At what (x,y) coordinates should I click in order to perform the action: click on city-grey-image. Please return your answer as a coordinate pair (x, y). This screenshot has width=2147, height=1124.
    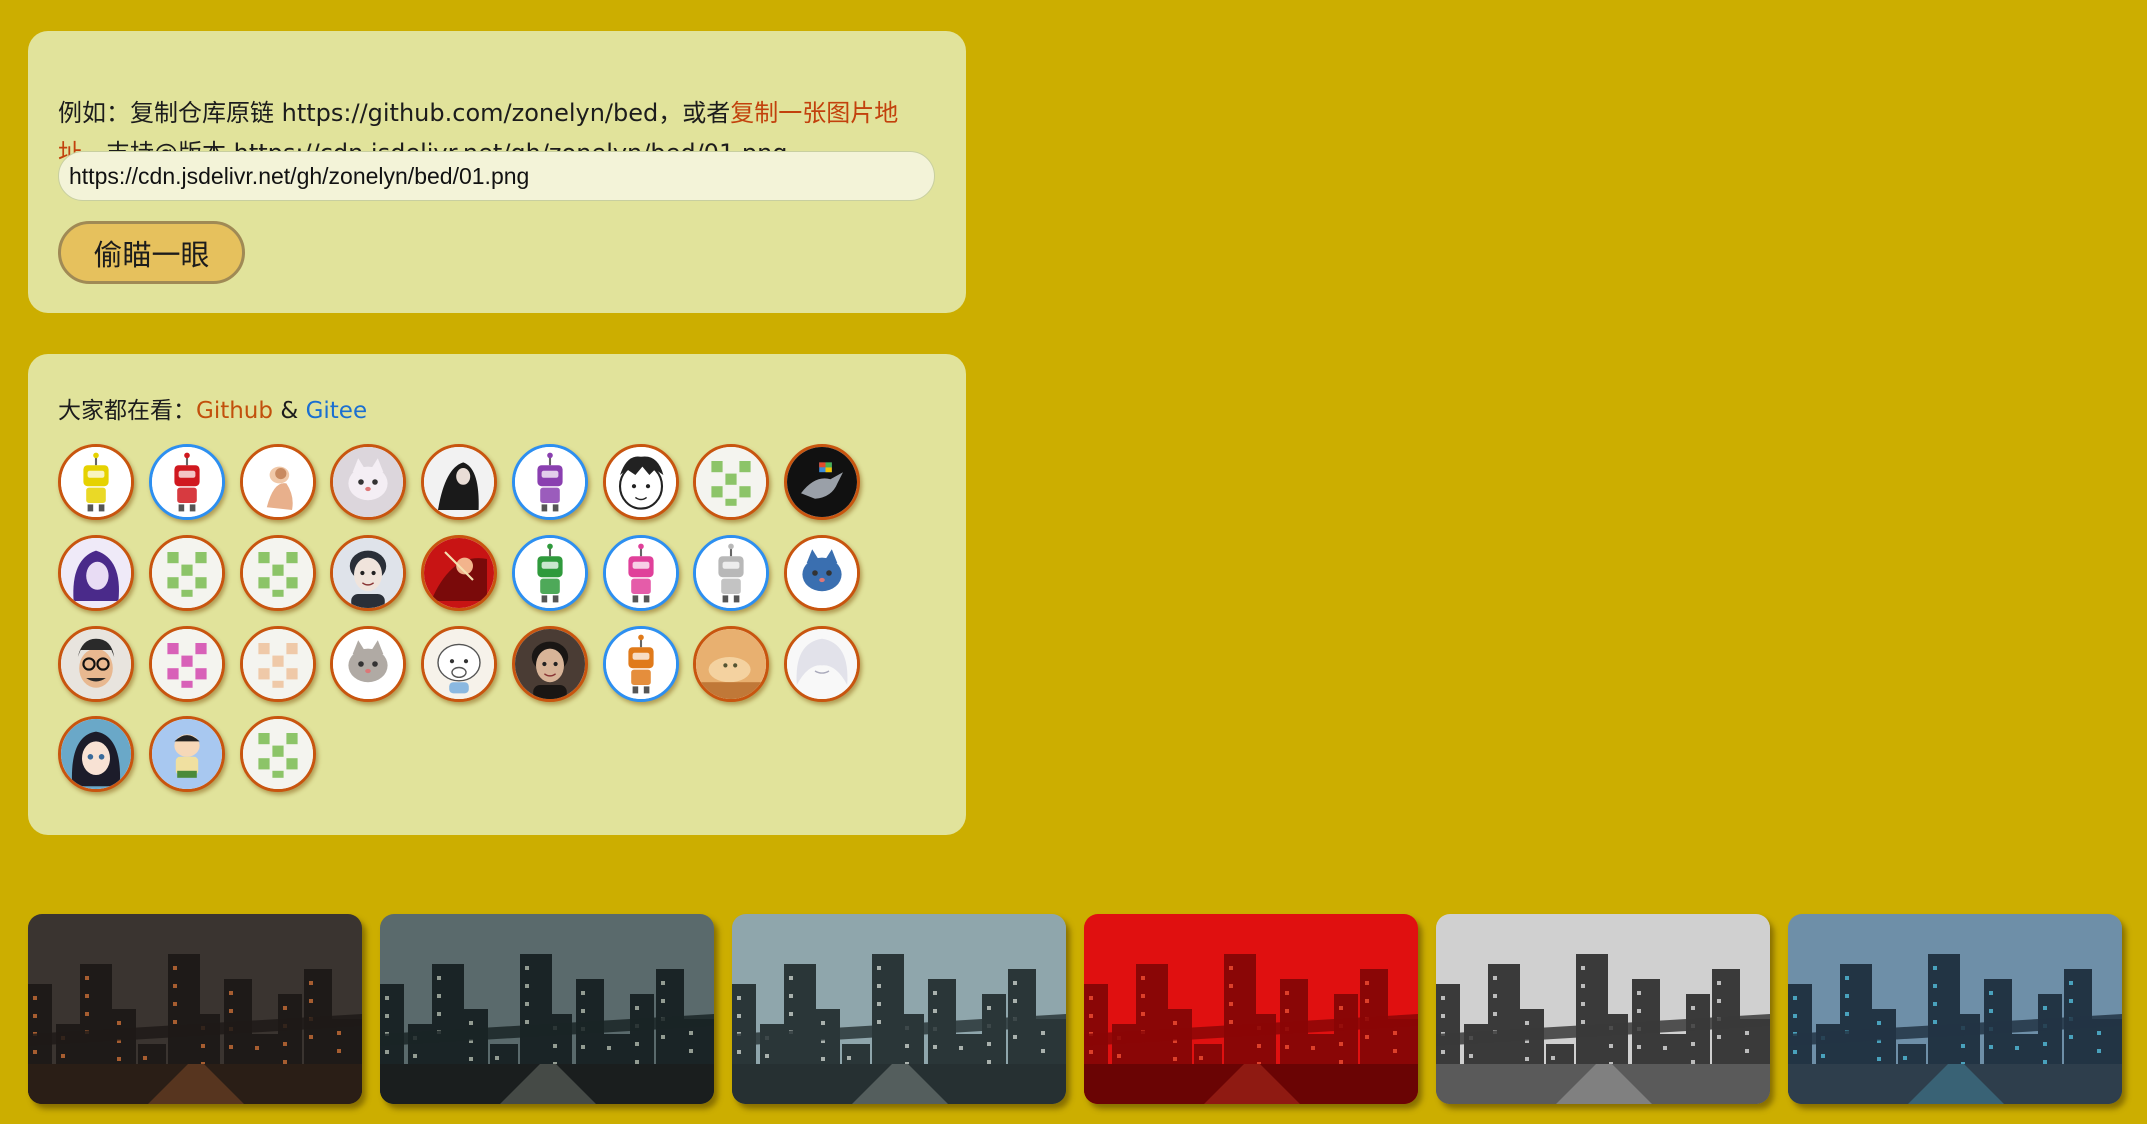
    Looking at the image, I should click on (1603, 1009).